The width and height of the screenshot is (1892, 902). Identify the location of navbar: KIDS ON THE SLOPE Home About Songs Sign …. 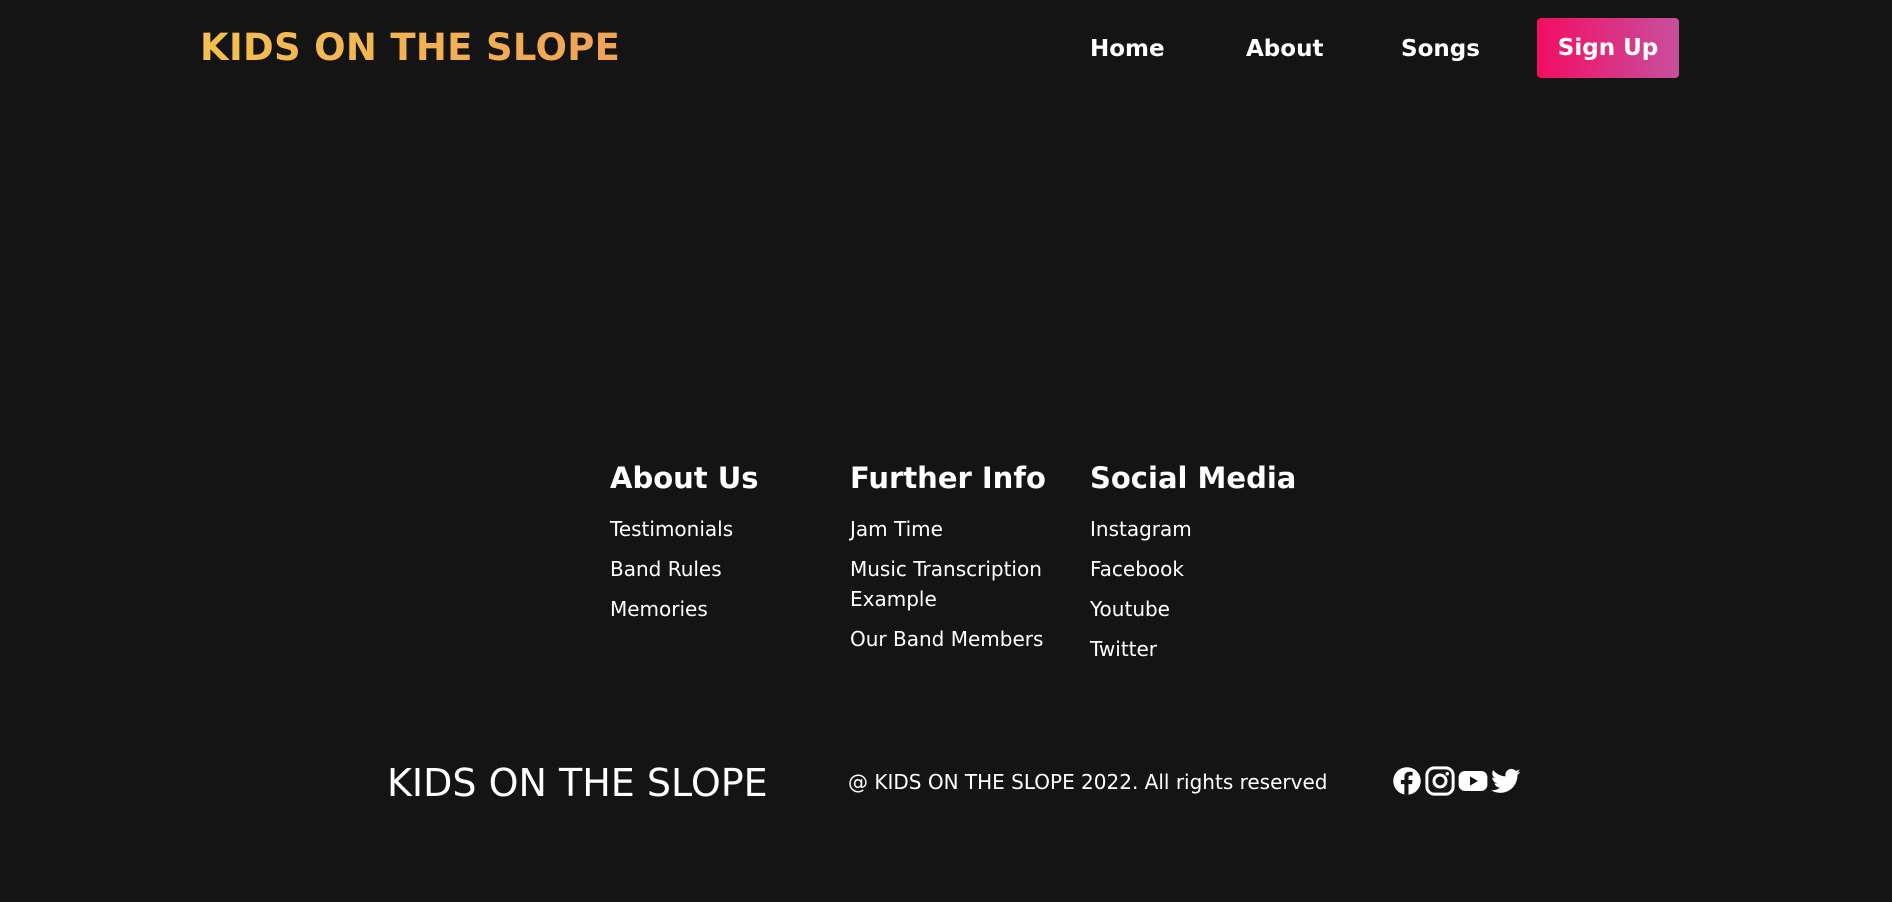
(946, 49).